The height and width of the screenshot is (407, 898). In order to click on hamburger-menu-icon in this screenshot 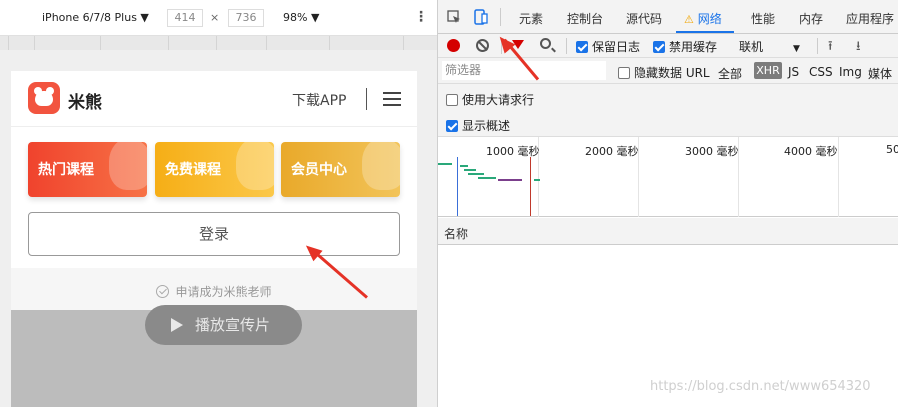, I will do `click(392, 99)`.